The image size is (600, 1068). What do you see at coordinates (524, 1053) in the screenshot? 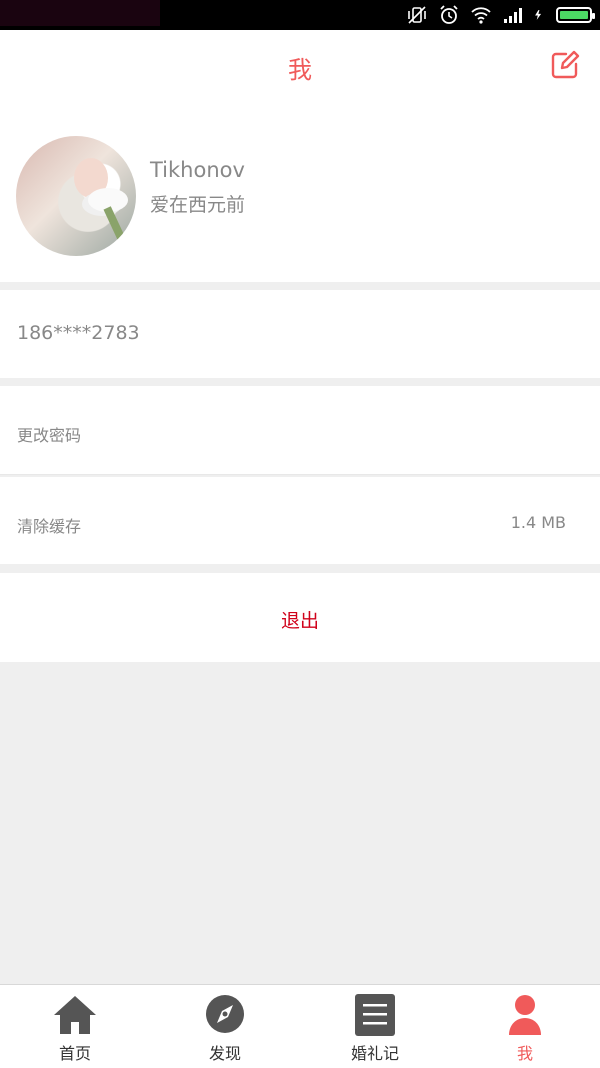
I see `tab-me-label: 我` at bounding box center [524, 1053].